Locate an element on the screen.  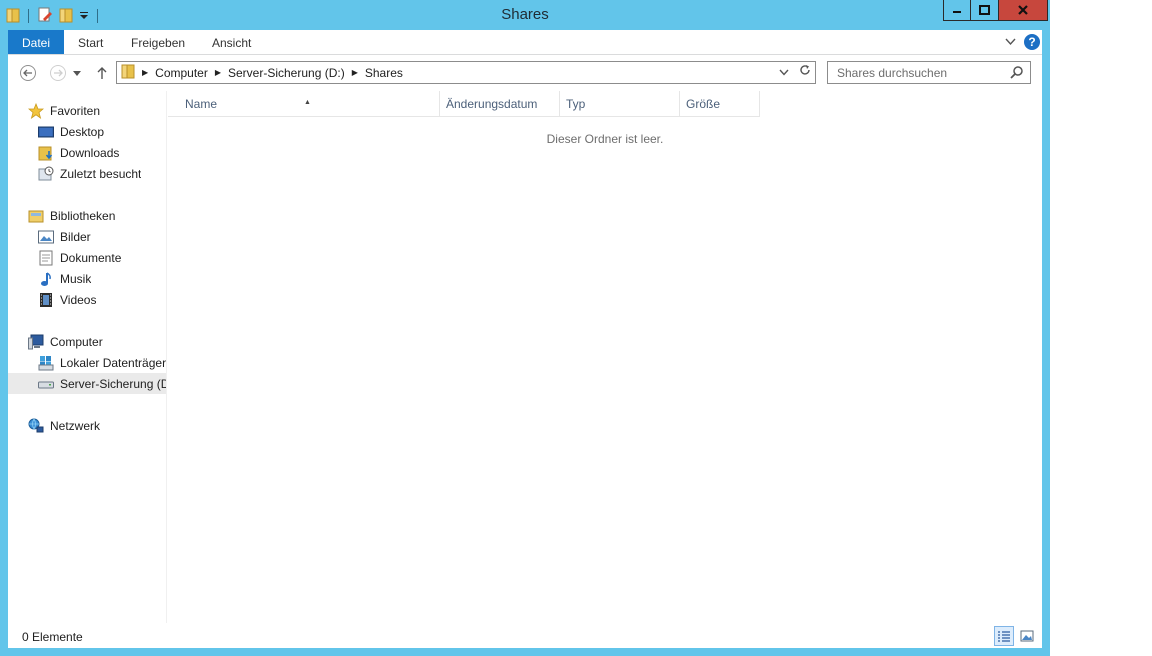
minimize-button is located at coordinates (957, 10).